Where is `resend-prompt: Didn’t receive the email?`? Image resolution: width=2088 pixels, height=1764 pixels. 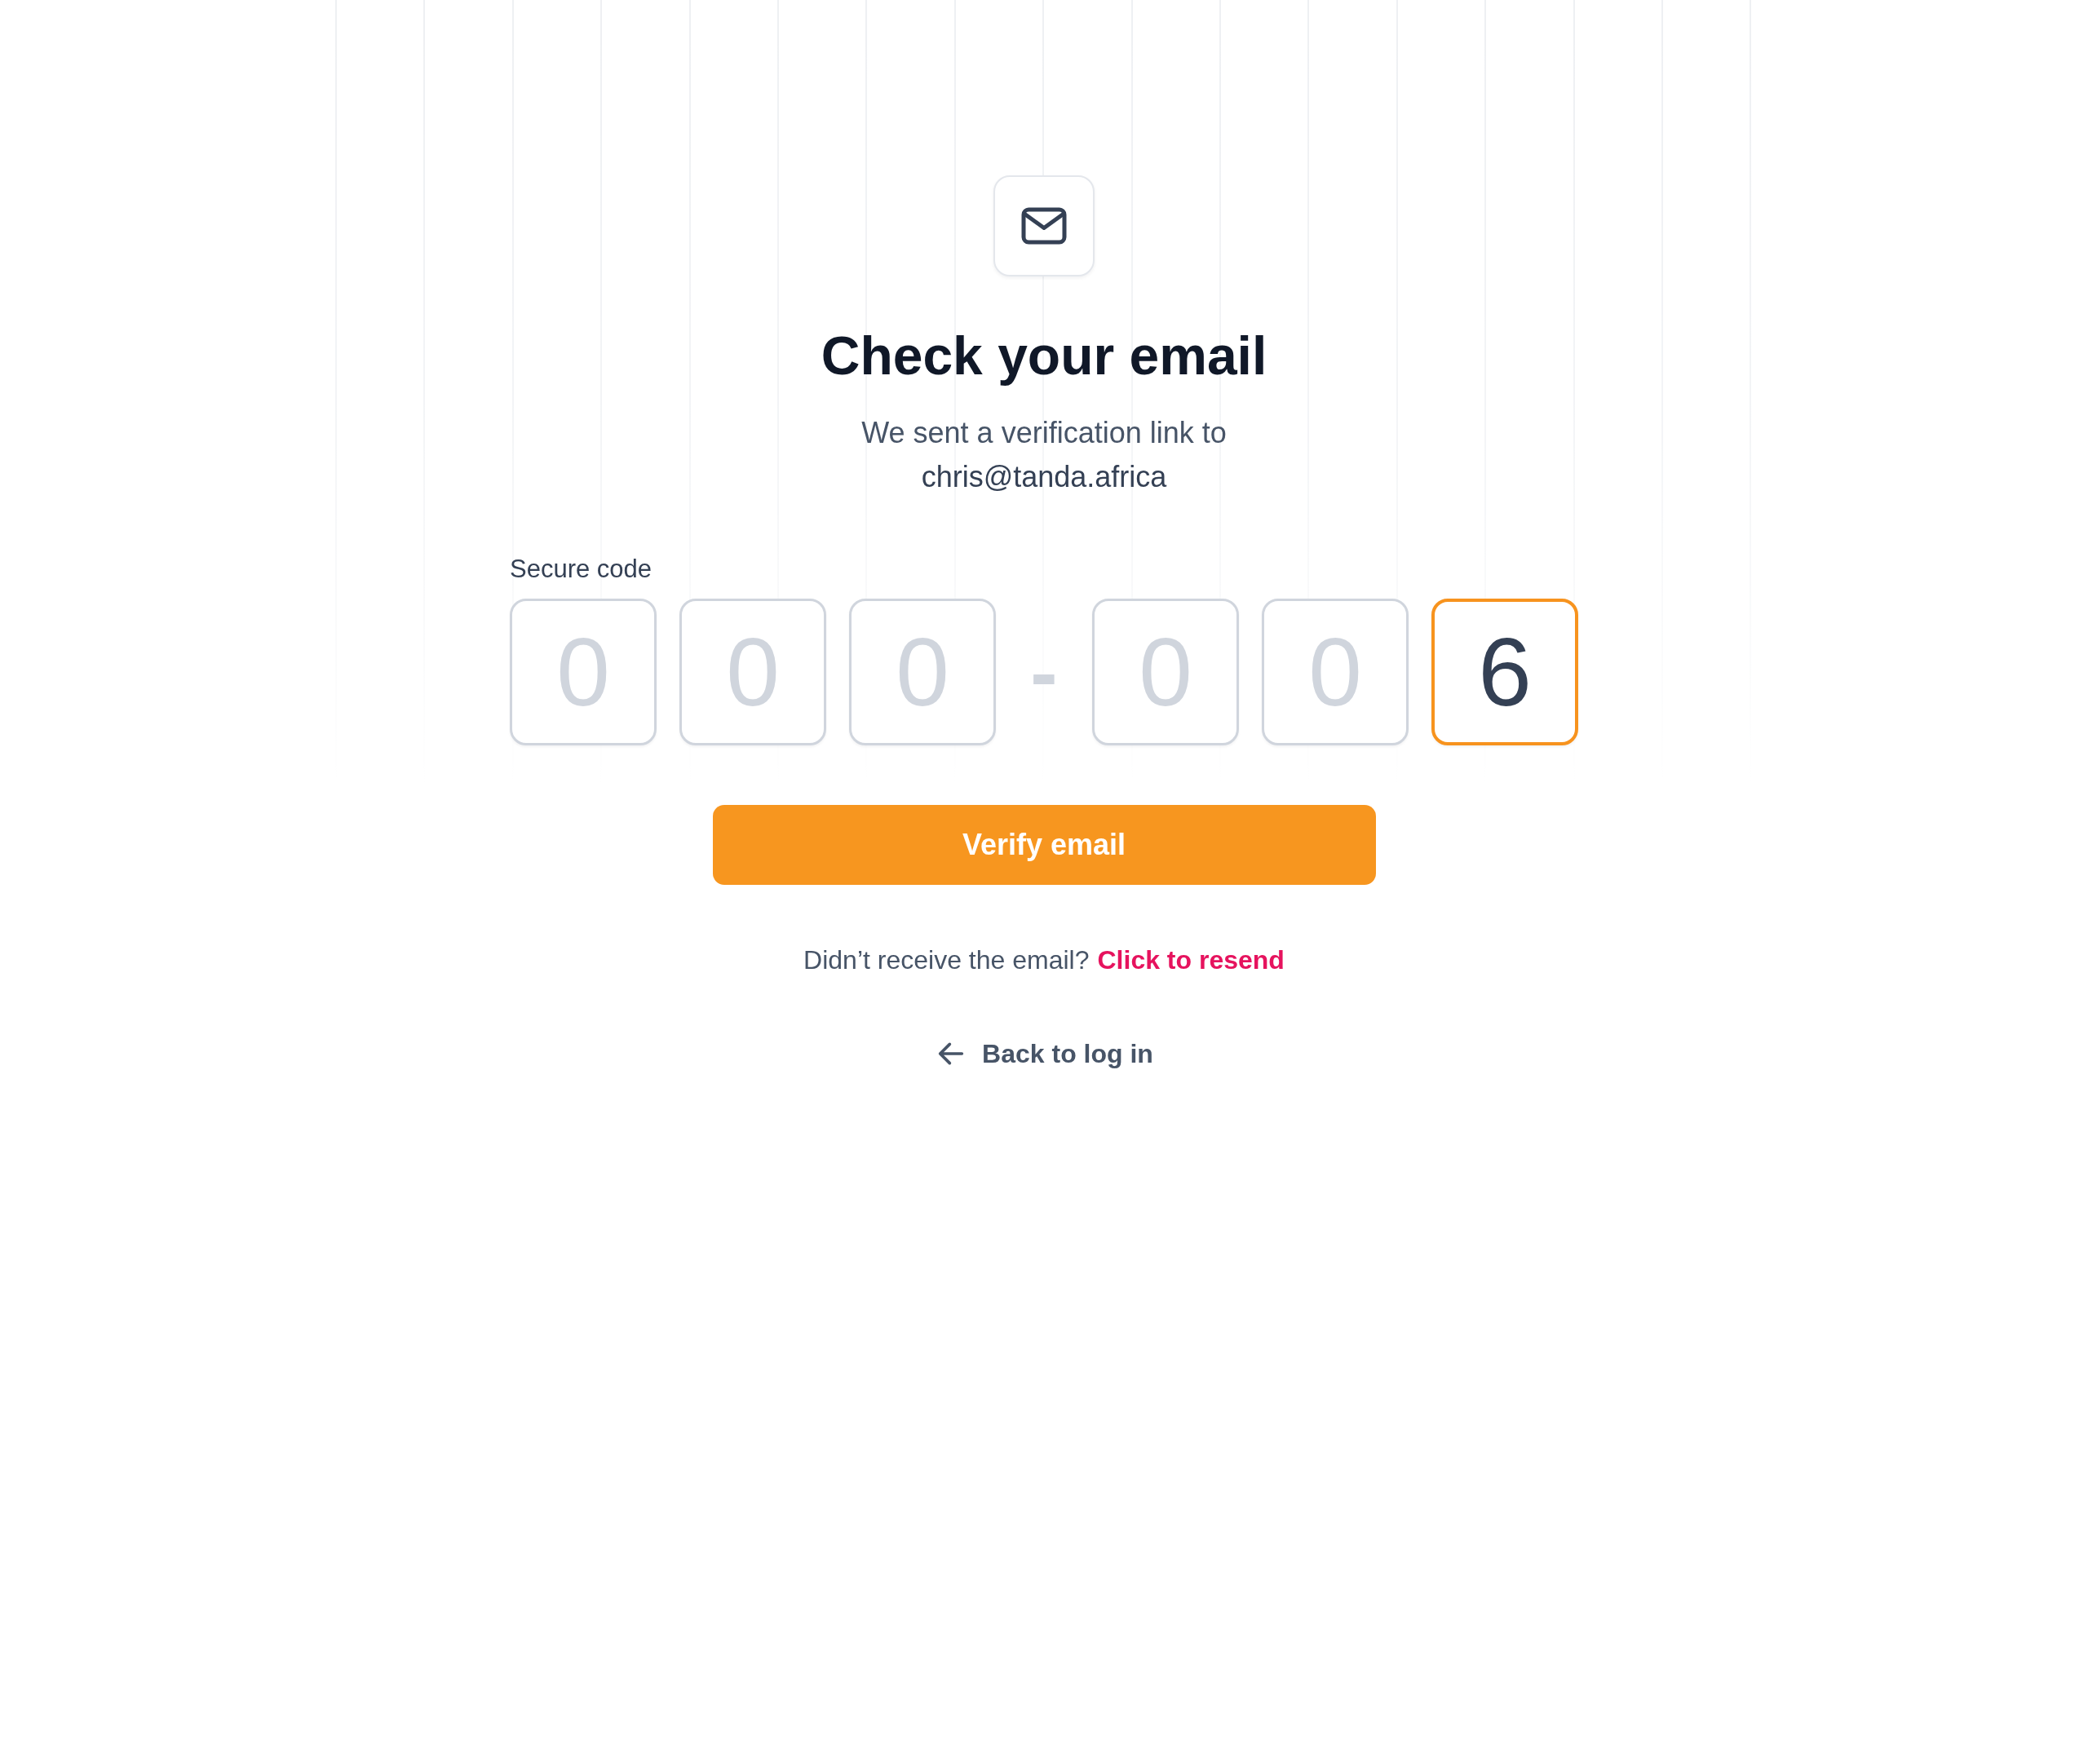
resend-prompt: Didn’t receive the email? is located at coordinates (946, 961).